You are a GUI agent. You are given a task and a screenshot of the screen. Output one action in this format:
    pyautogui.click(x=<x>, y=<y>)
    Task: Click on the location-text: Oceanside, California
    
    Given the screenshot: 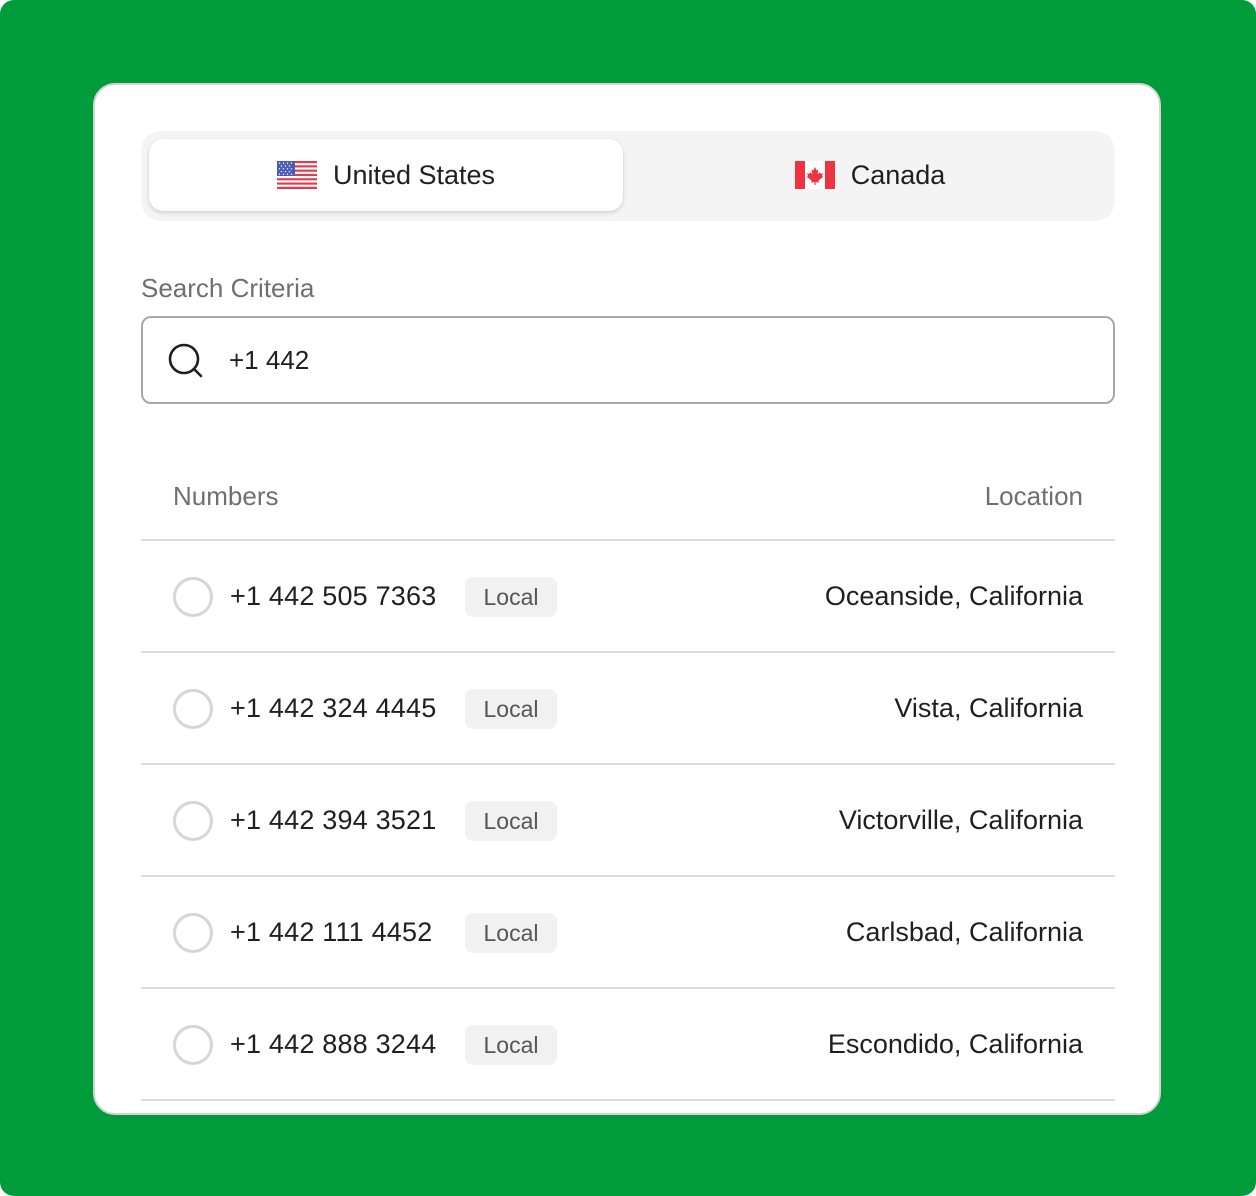 What is the action you would take?
    pyautogui.click(x=953, y=596)
    